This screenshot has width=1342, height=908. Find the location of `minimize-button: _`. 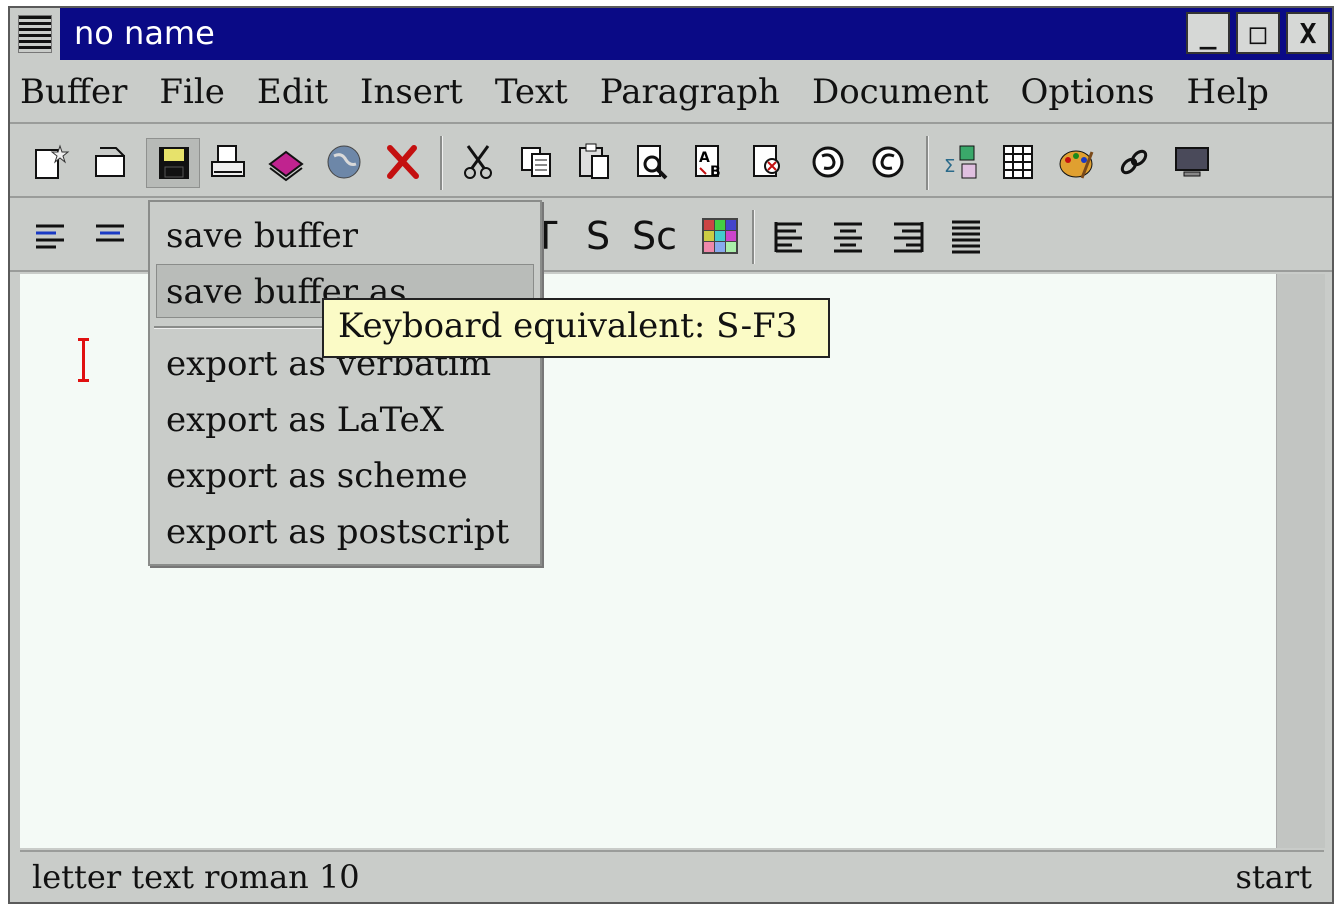

minimize-button: _ is located at coordinates (1208, 33).